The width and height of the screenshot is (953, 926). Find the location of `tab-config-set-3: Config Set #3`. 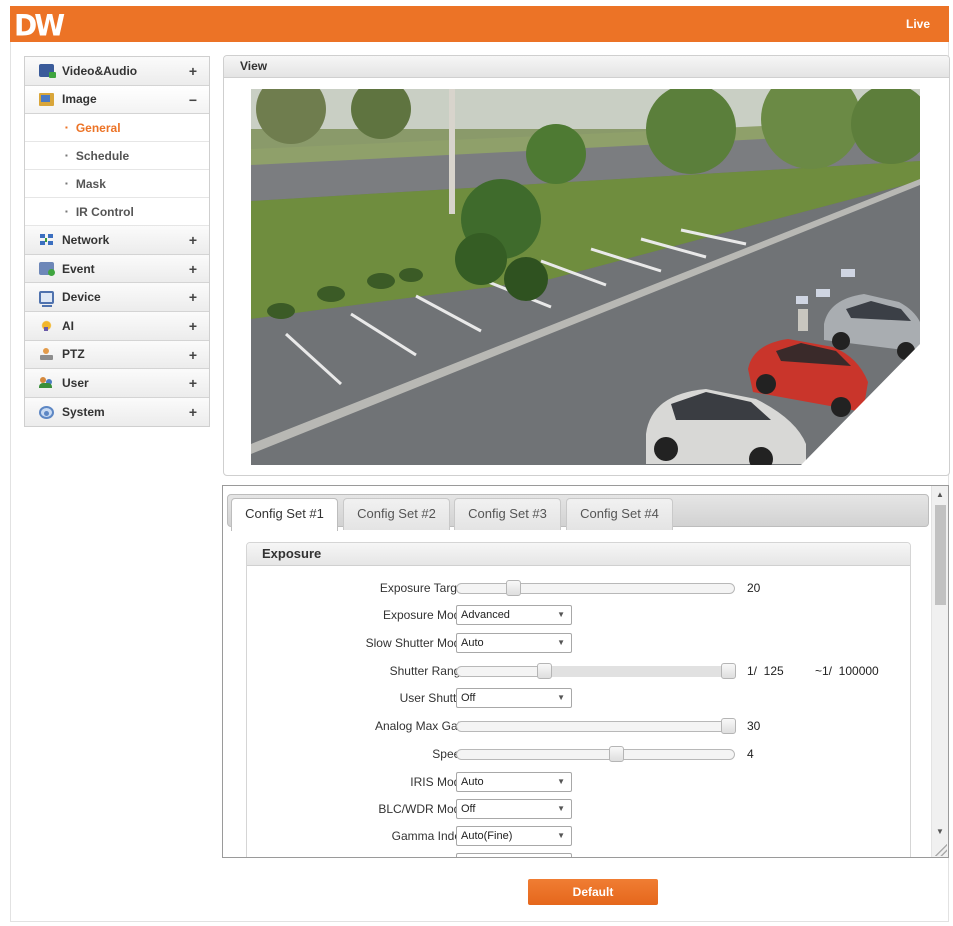

tab-config-set-3: Config Set #3 is located at coordinates (507, 514).